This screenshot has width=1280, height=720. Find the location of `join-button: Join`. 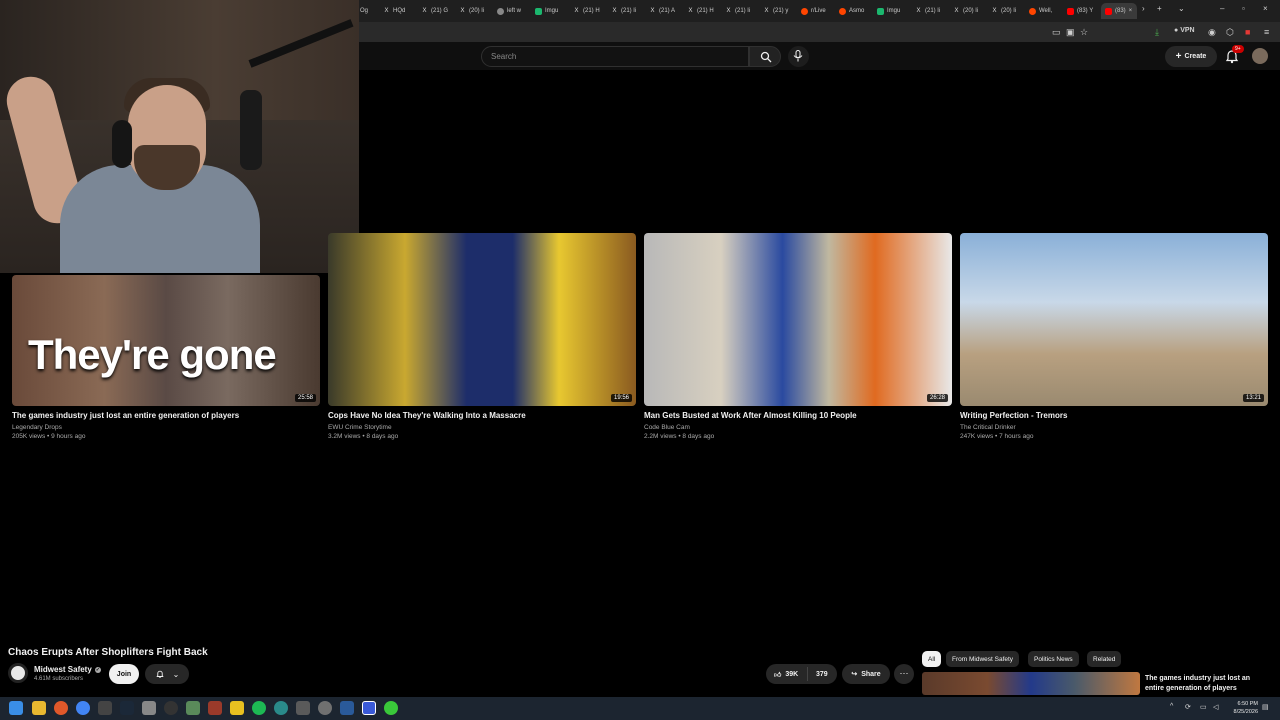

join-button: Join is located at coordinates (124, 674).